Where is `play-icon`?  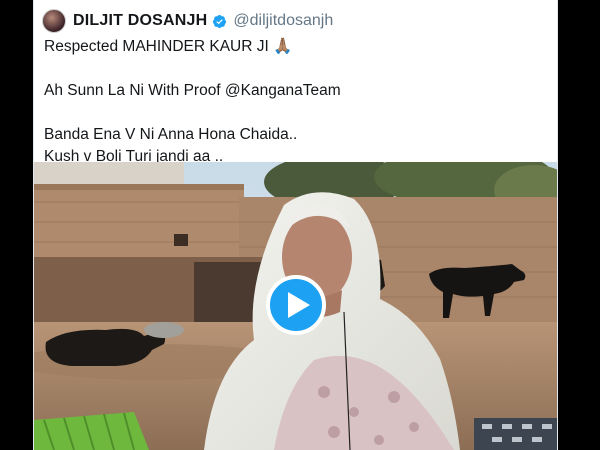 play-icon is located at coordinates (298, 305).